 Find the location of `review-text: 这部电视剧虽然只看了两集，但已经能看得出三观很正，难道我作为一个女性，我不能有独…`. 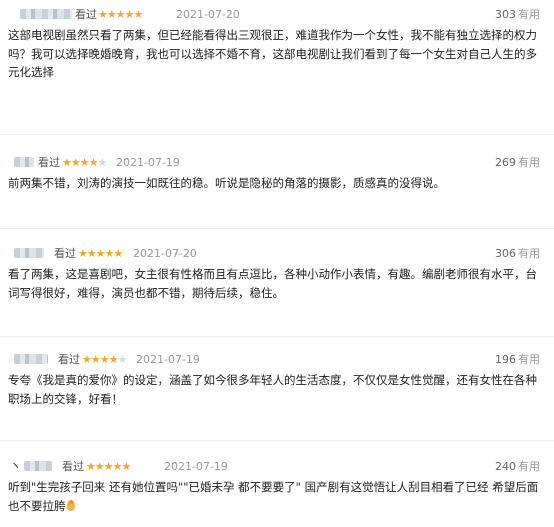

review-text: 这部电视剧虽然只看了两集，但已经能看得出三观很正，难道我作为一个女性，我不能有独… is located at coordinates (272, 53).